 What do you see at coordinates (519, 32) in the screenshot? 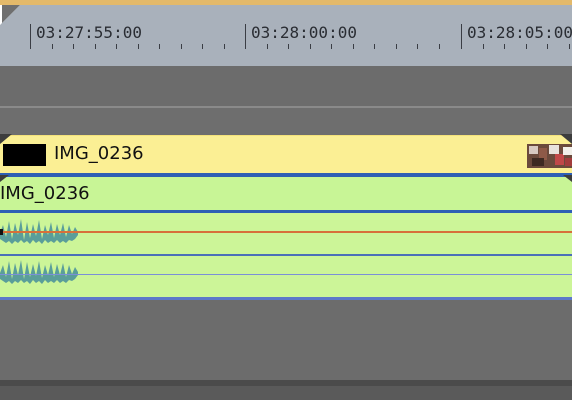
I see `ruler-timecode-label: 03:28:05:00` at bounding box center [519, 32].